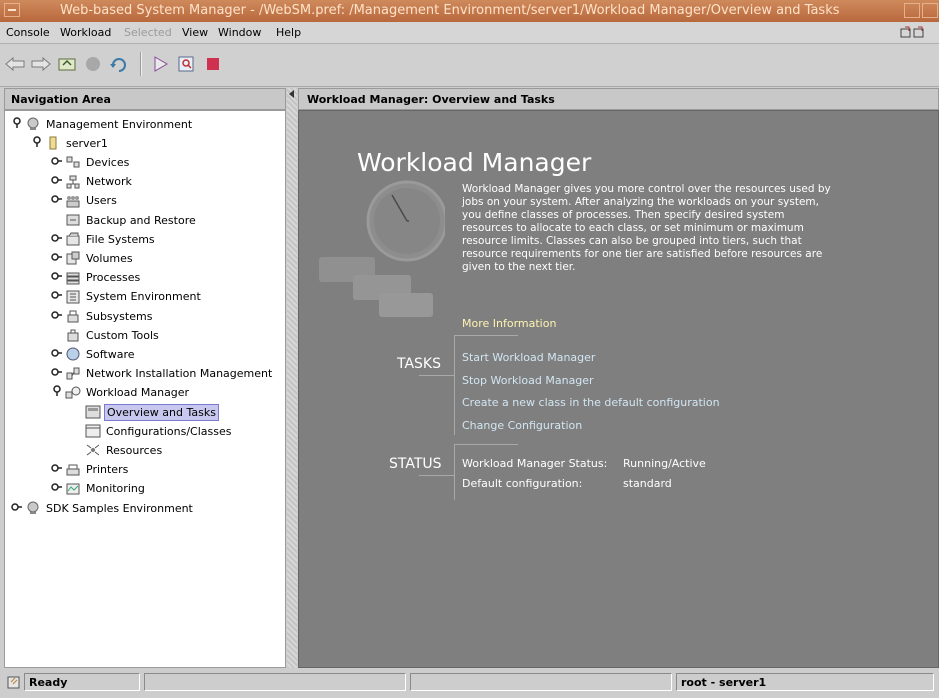 This screenshot has height=698, width=939. Describe the element at coordinates (73, 258) in the screenshot. I see `volumes-icon` at that location.